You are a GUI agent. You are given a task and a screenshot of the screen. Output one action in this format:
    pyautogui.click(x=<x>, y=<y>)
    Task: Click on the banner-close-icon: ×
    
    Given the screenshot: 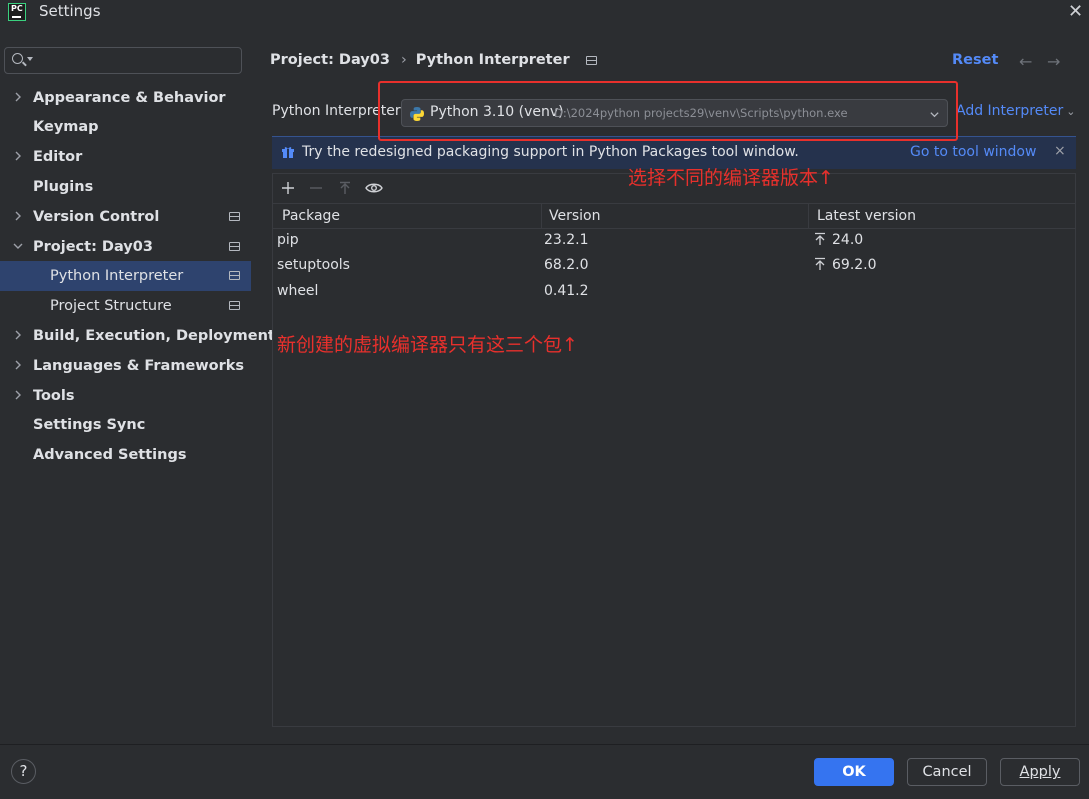 What is the action you would take?
    pyautogui.click(x=1060, y=151)
    